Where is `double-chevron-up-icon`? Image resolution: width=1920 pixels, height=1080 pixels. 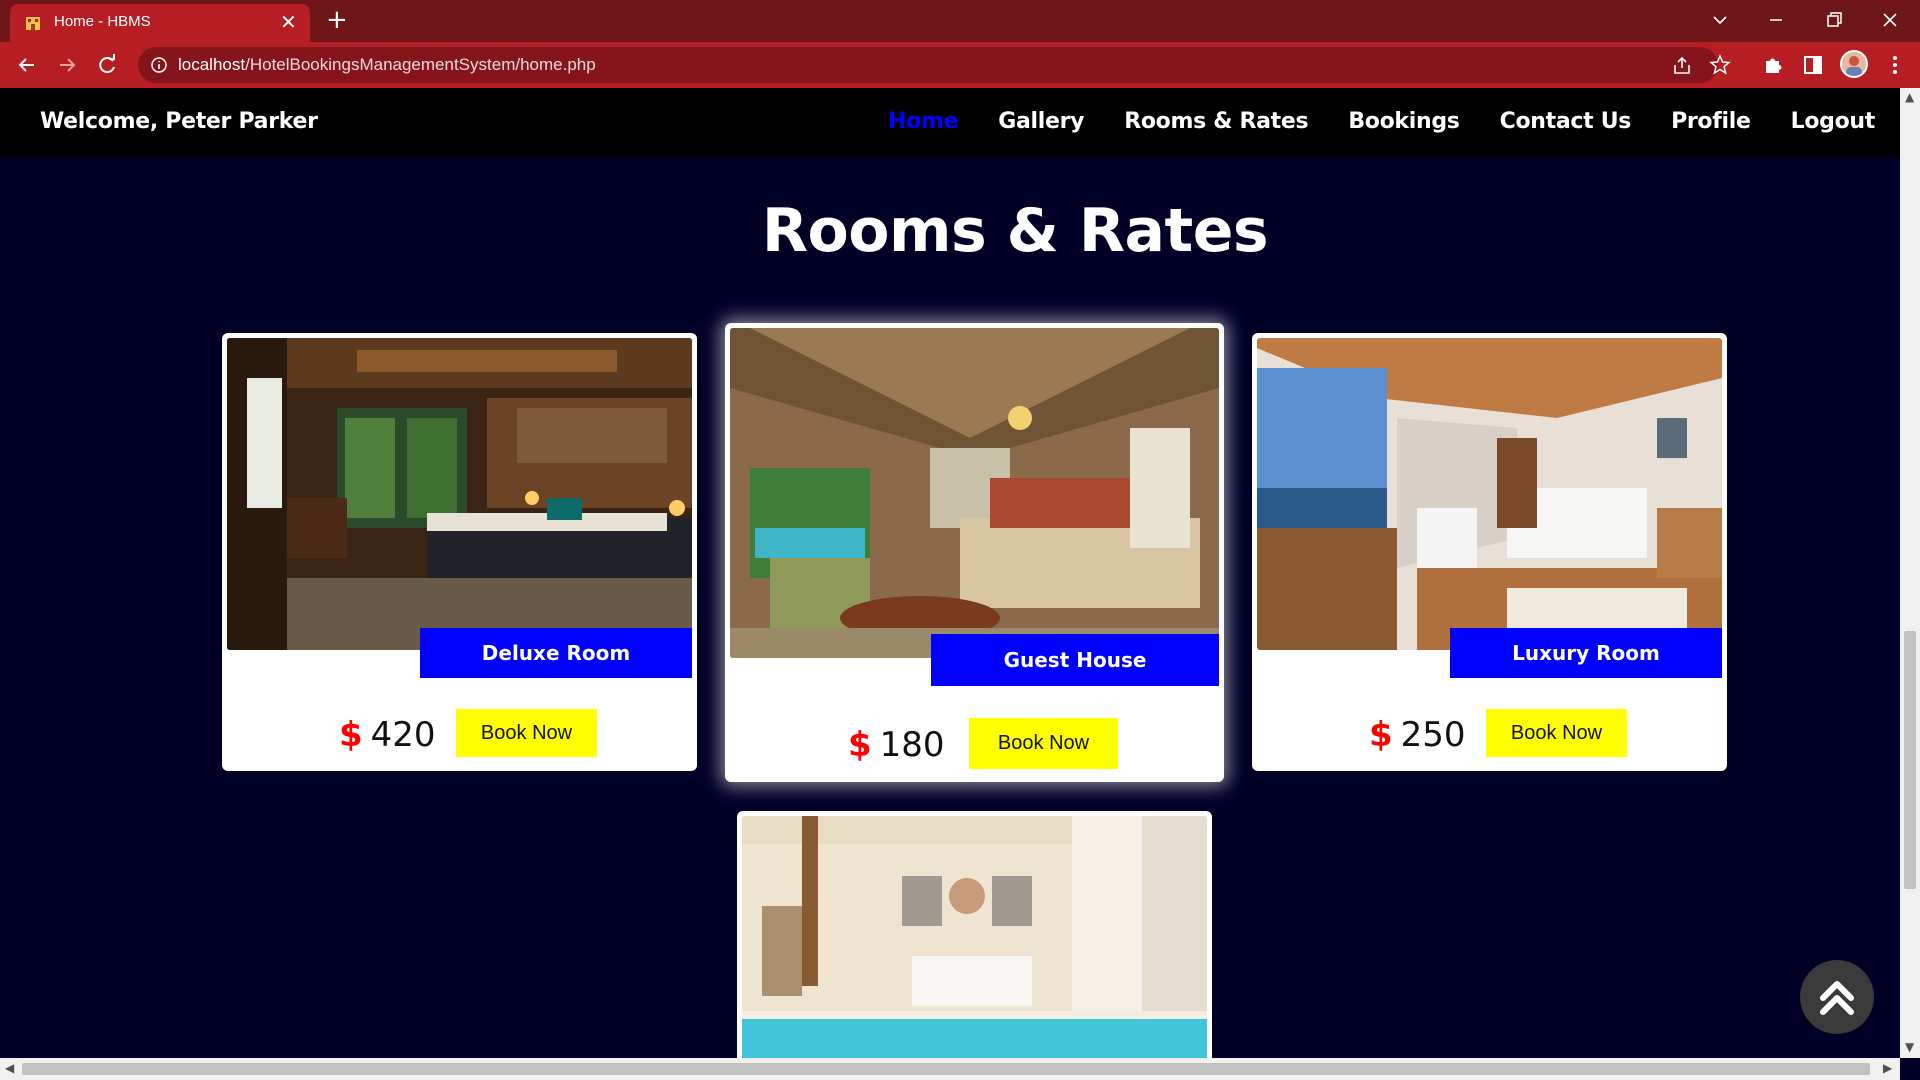 double-chevron-up-icon is located at coordinates (1837, 998).